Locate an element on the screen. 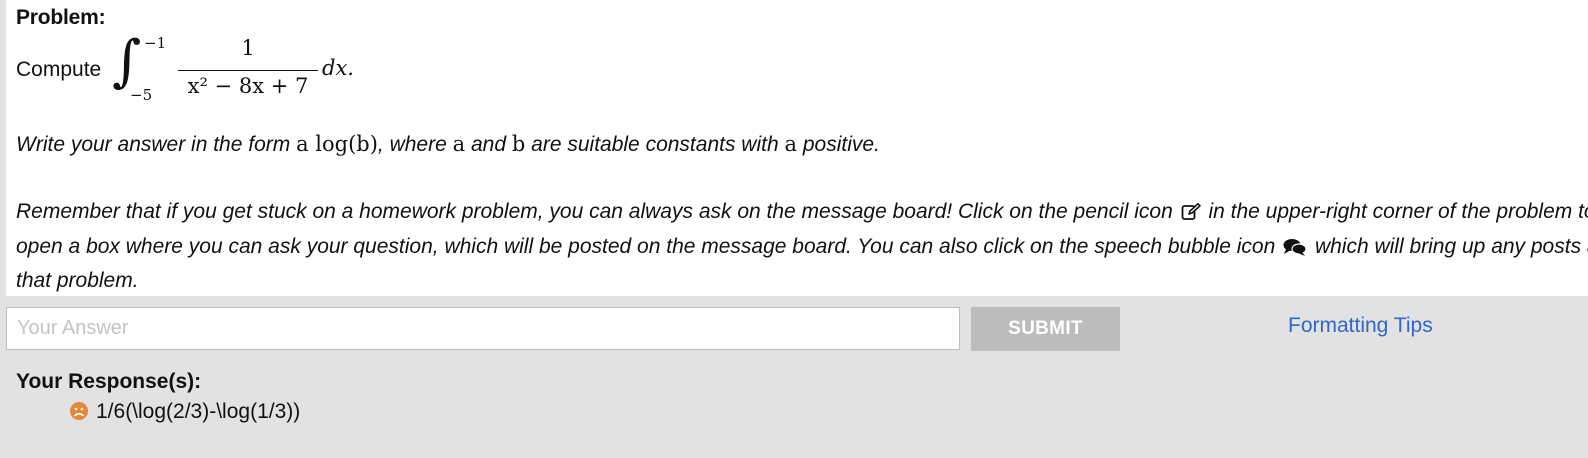 The height and width of the screenshot is (458, 1588). sad-face-icon is located at coordinates (79, 411).